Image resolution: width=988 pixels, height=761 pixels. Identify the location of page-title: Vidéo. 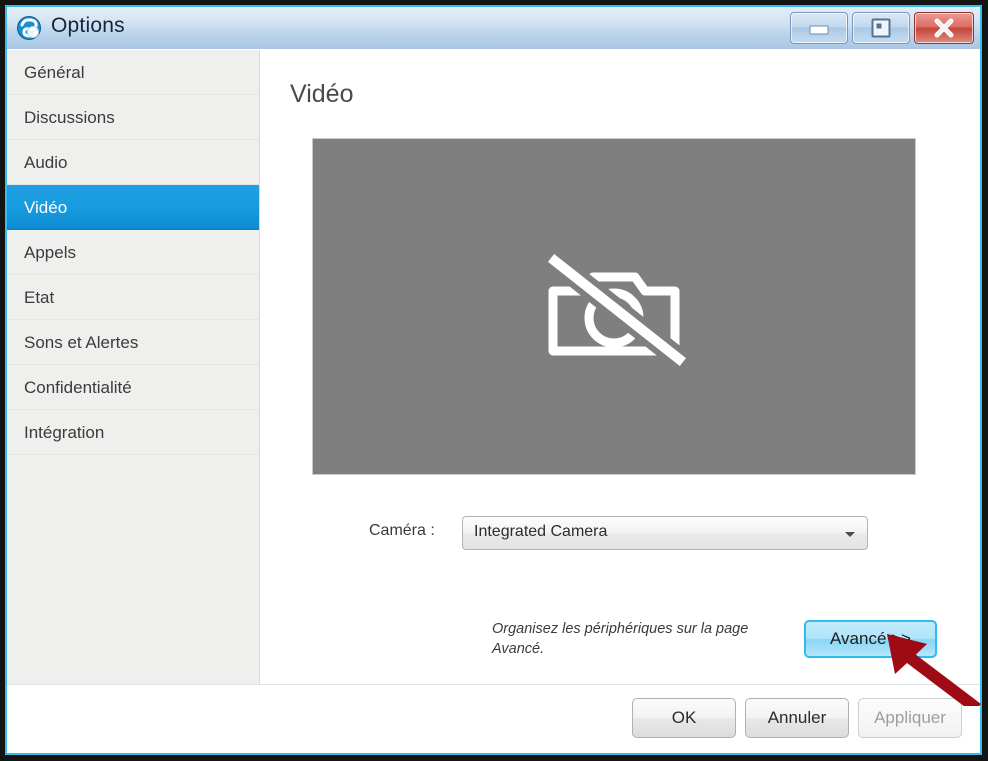
(322, 94).